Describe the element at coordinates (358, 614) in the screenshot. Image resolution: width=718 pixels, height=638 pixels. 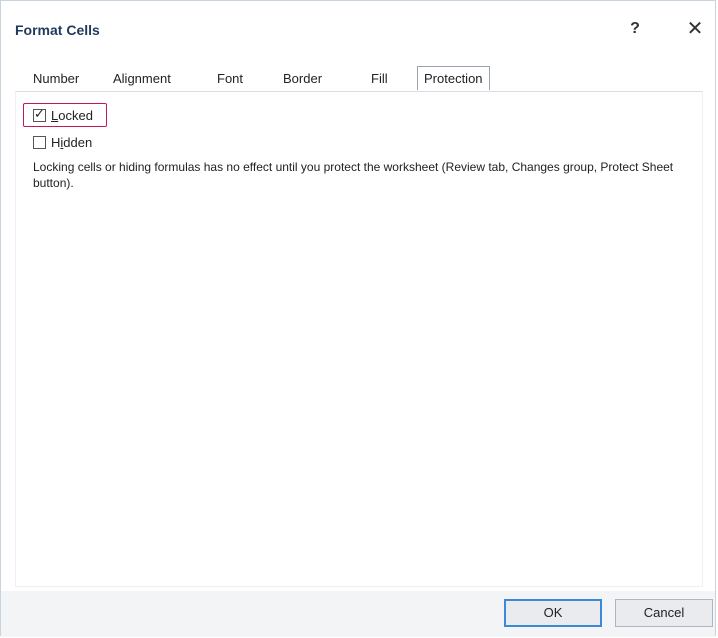
I see `dialog-footer` at that location.